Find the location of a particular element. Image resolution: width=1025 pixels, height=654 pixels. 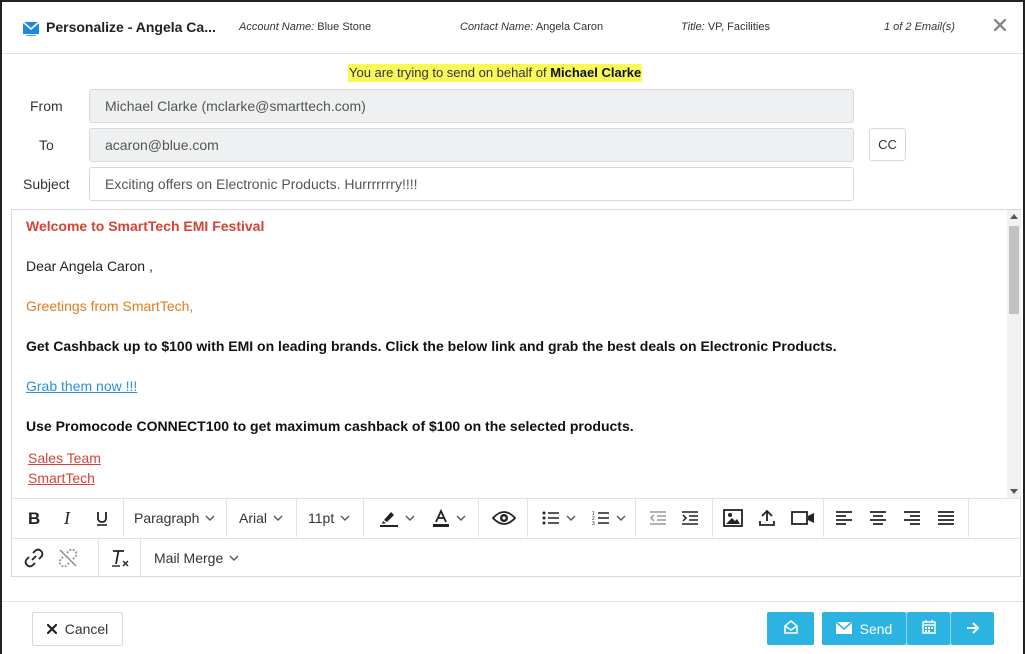

subject-label: Subject is located at coordinates (46, 184).